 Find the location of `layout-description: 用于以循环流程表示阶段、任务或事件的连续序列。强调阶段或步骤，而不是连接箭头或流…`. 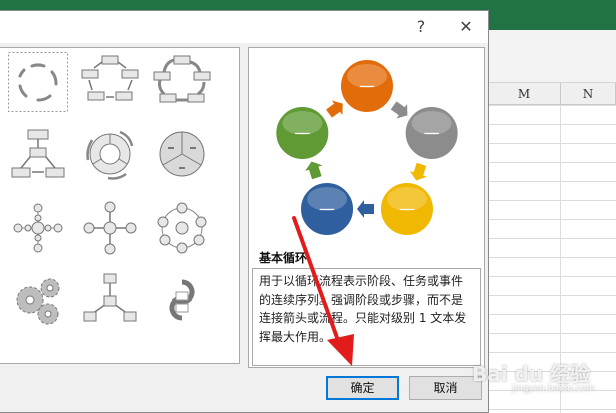

layout-description: 用于以循环流程表示阶段、任务或事件的连续序列。强调阶段或步骤，而不是连接箭头或流… is located at coordinates (366, 317).